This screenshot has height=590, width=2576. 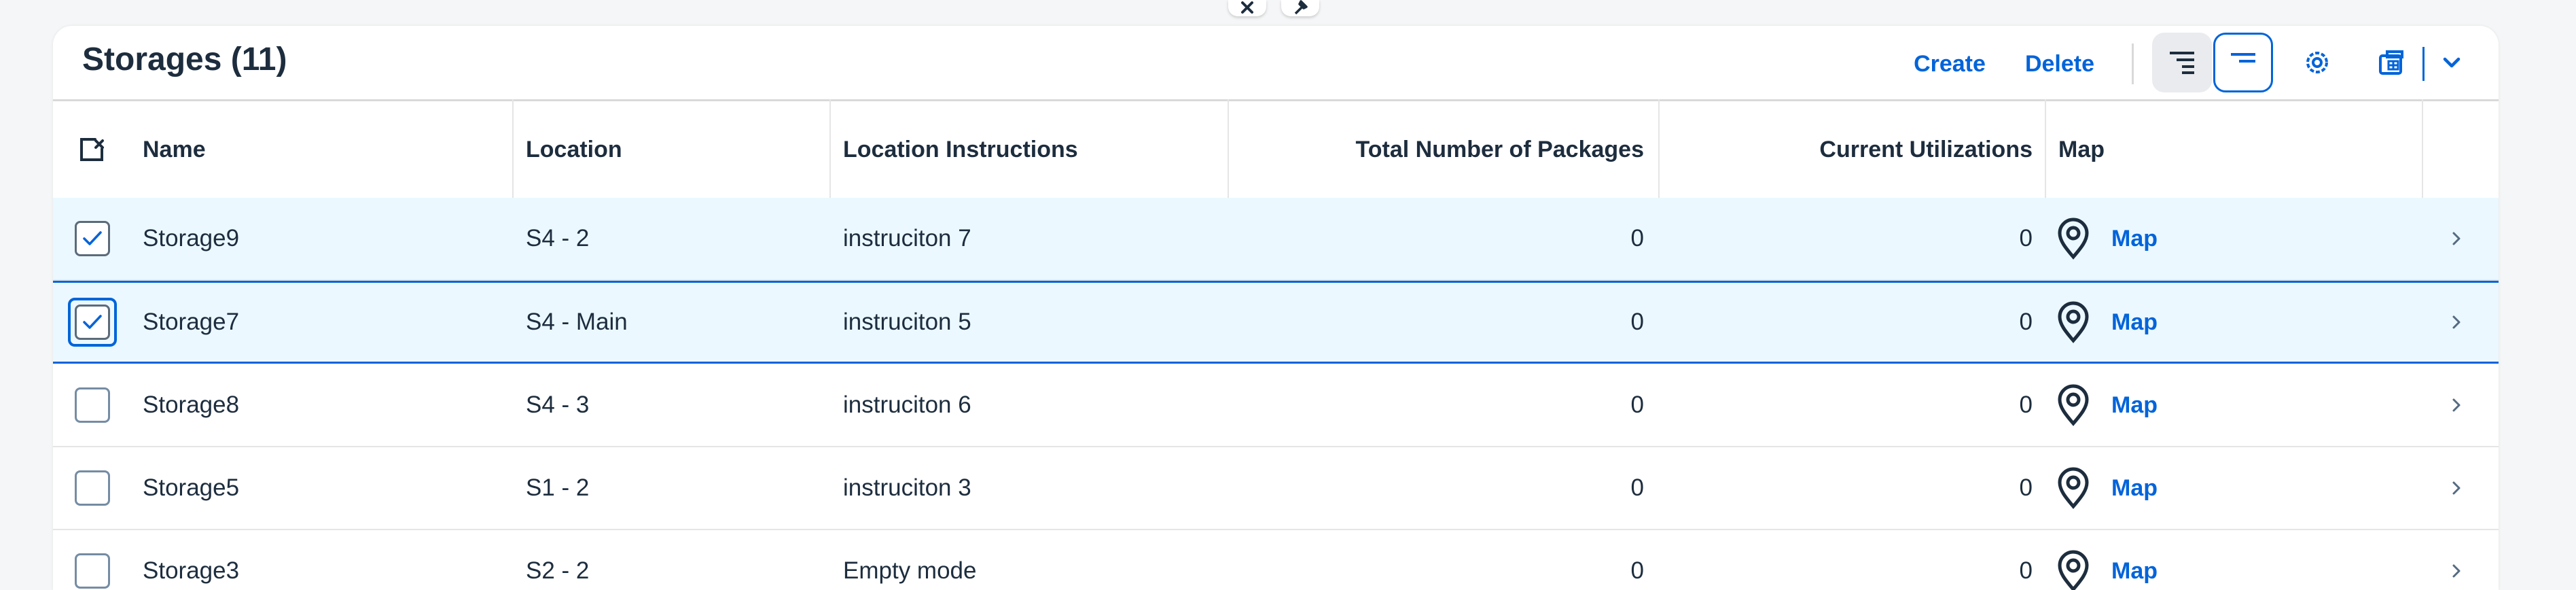 I want to click on collapse-header-button, so click(x=1247, y=8).